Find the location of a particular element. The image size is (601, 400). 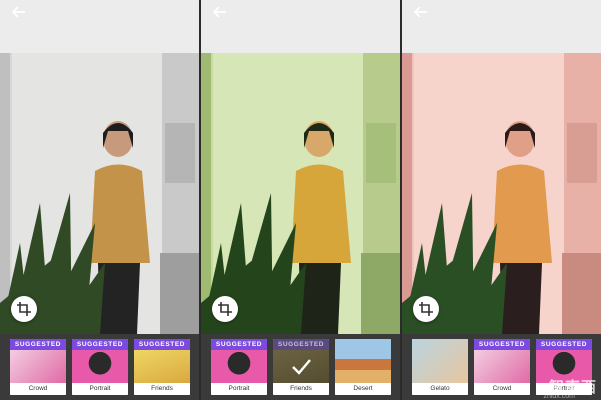

style-thumb: Gelato is located at coordinates (440, 367).